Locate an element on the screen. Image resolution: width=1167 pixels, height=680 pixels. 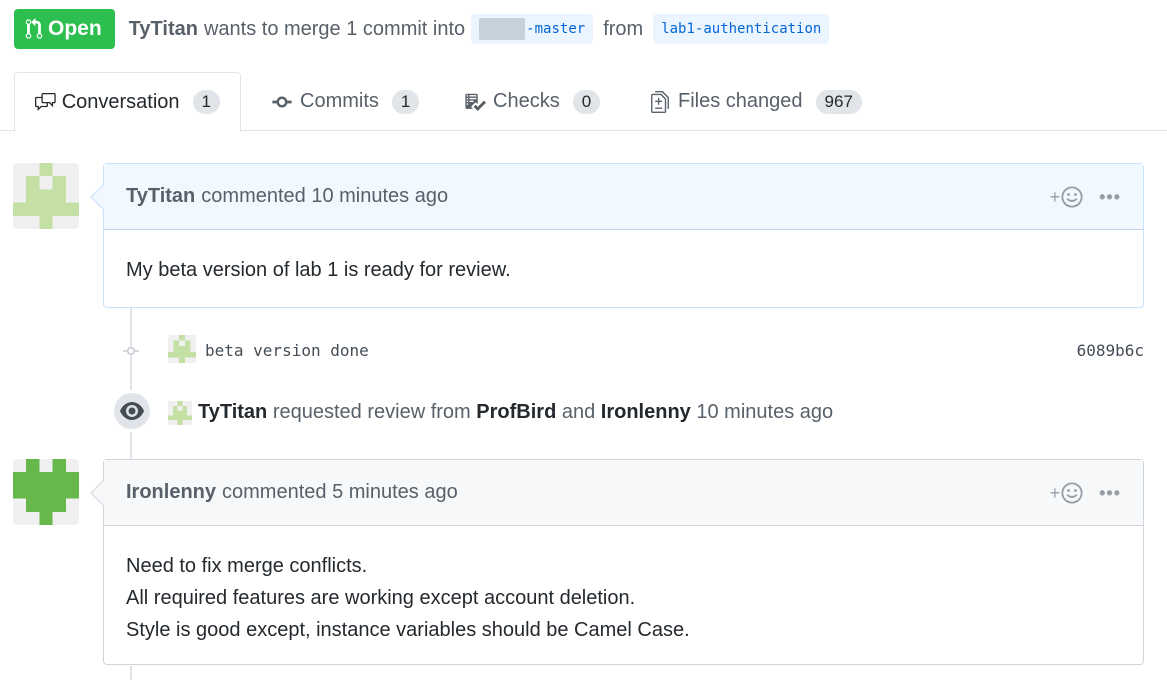
tab-files-changed: Files changed 967 is located at coordinates (755, 101).